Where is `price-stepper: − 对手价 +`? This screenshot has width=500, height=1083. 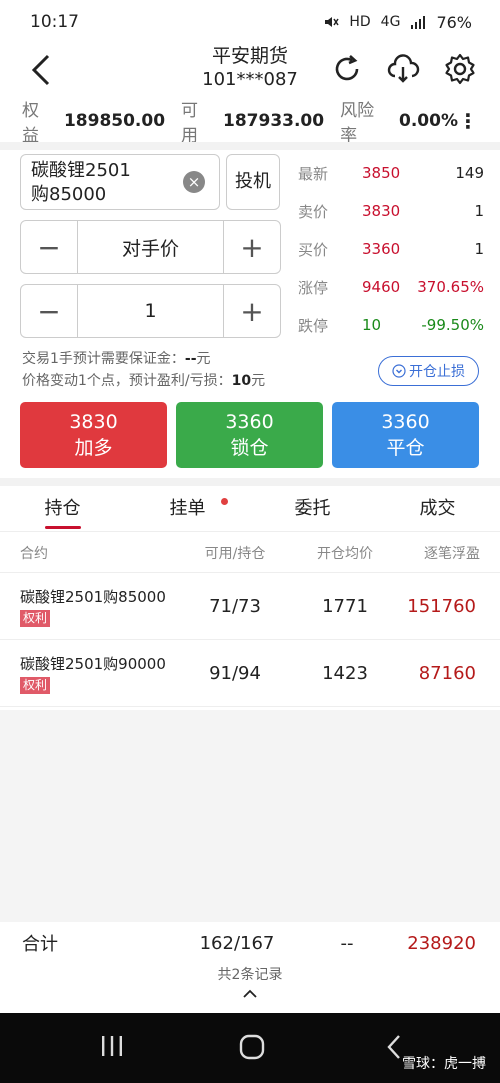 price-stepper: − 对手价 + is located at coordinates (150, 247).